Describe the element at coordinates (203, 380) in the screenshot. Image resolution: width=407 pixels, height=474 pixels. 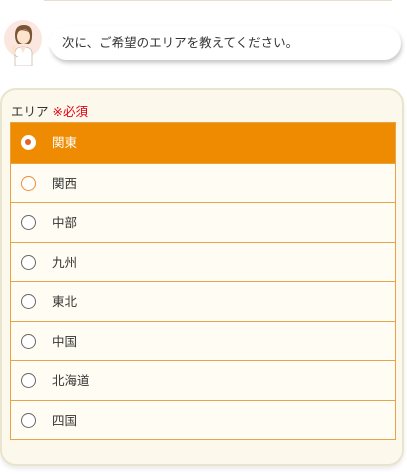
I see `radio-option-hokkaido: 北海道` at that location.